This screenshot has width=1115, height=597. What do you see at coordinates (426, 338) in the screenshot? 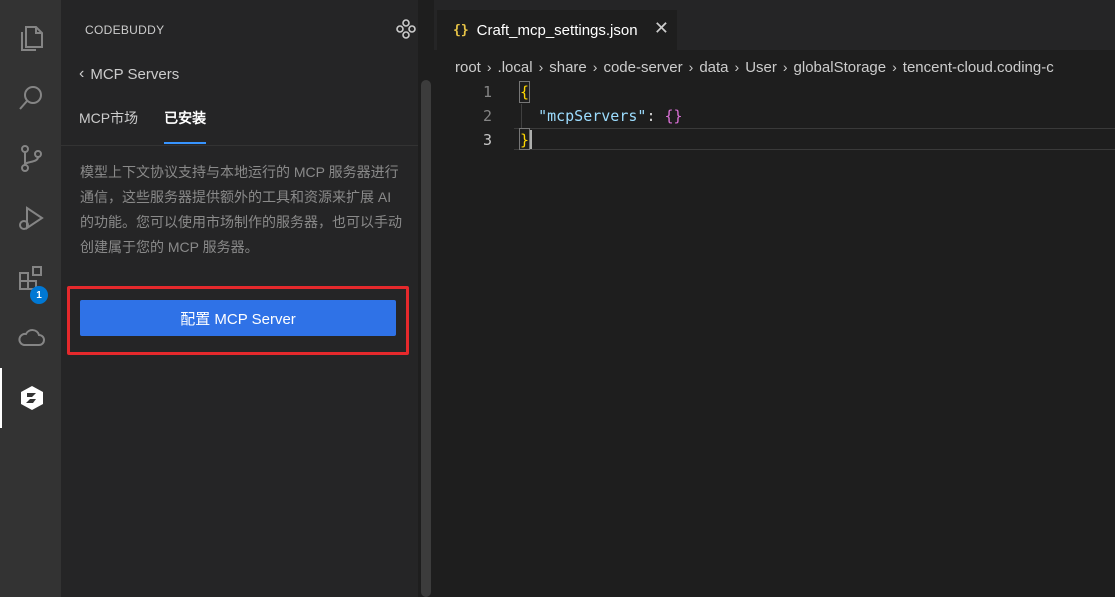
I see `sidebar-scrollbar` at bounding box center [426, 338].